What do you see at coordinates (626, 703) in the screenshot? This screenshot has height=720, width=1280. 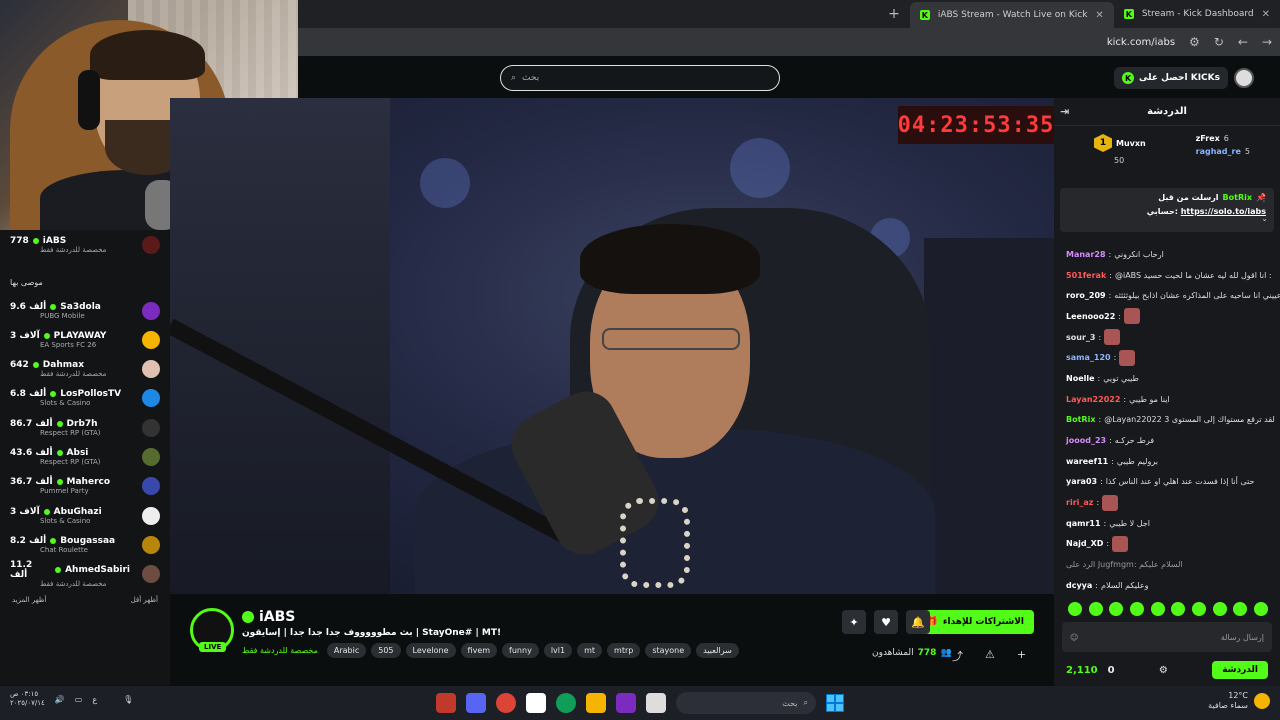 I see `copilot-app-icon` at bounding box center [626, 703].